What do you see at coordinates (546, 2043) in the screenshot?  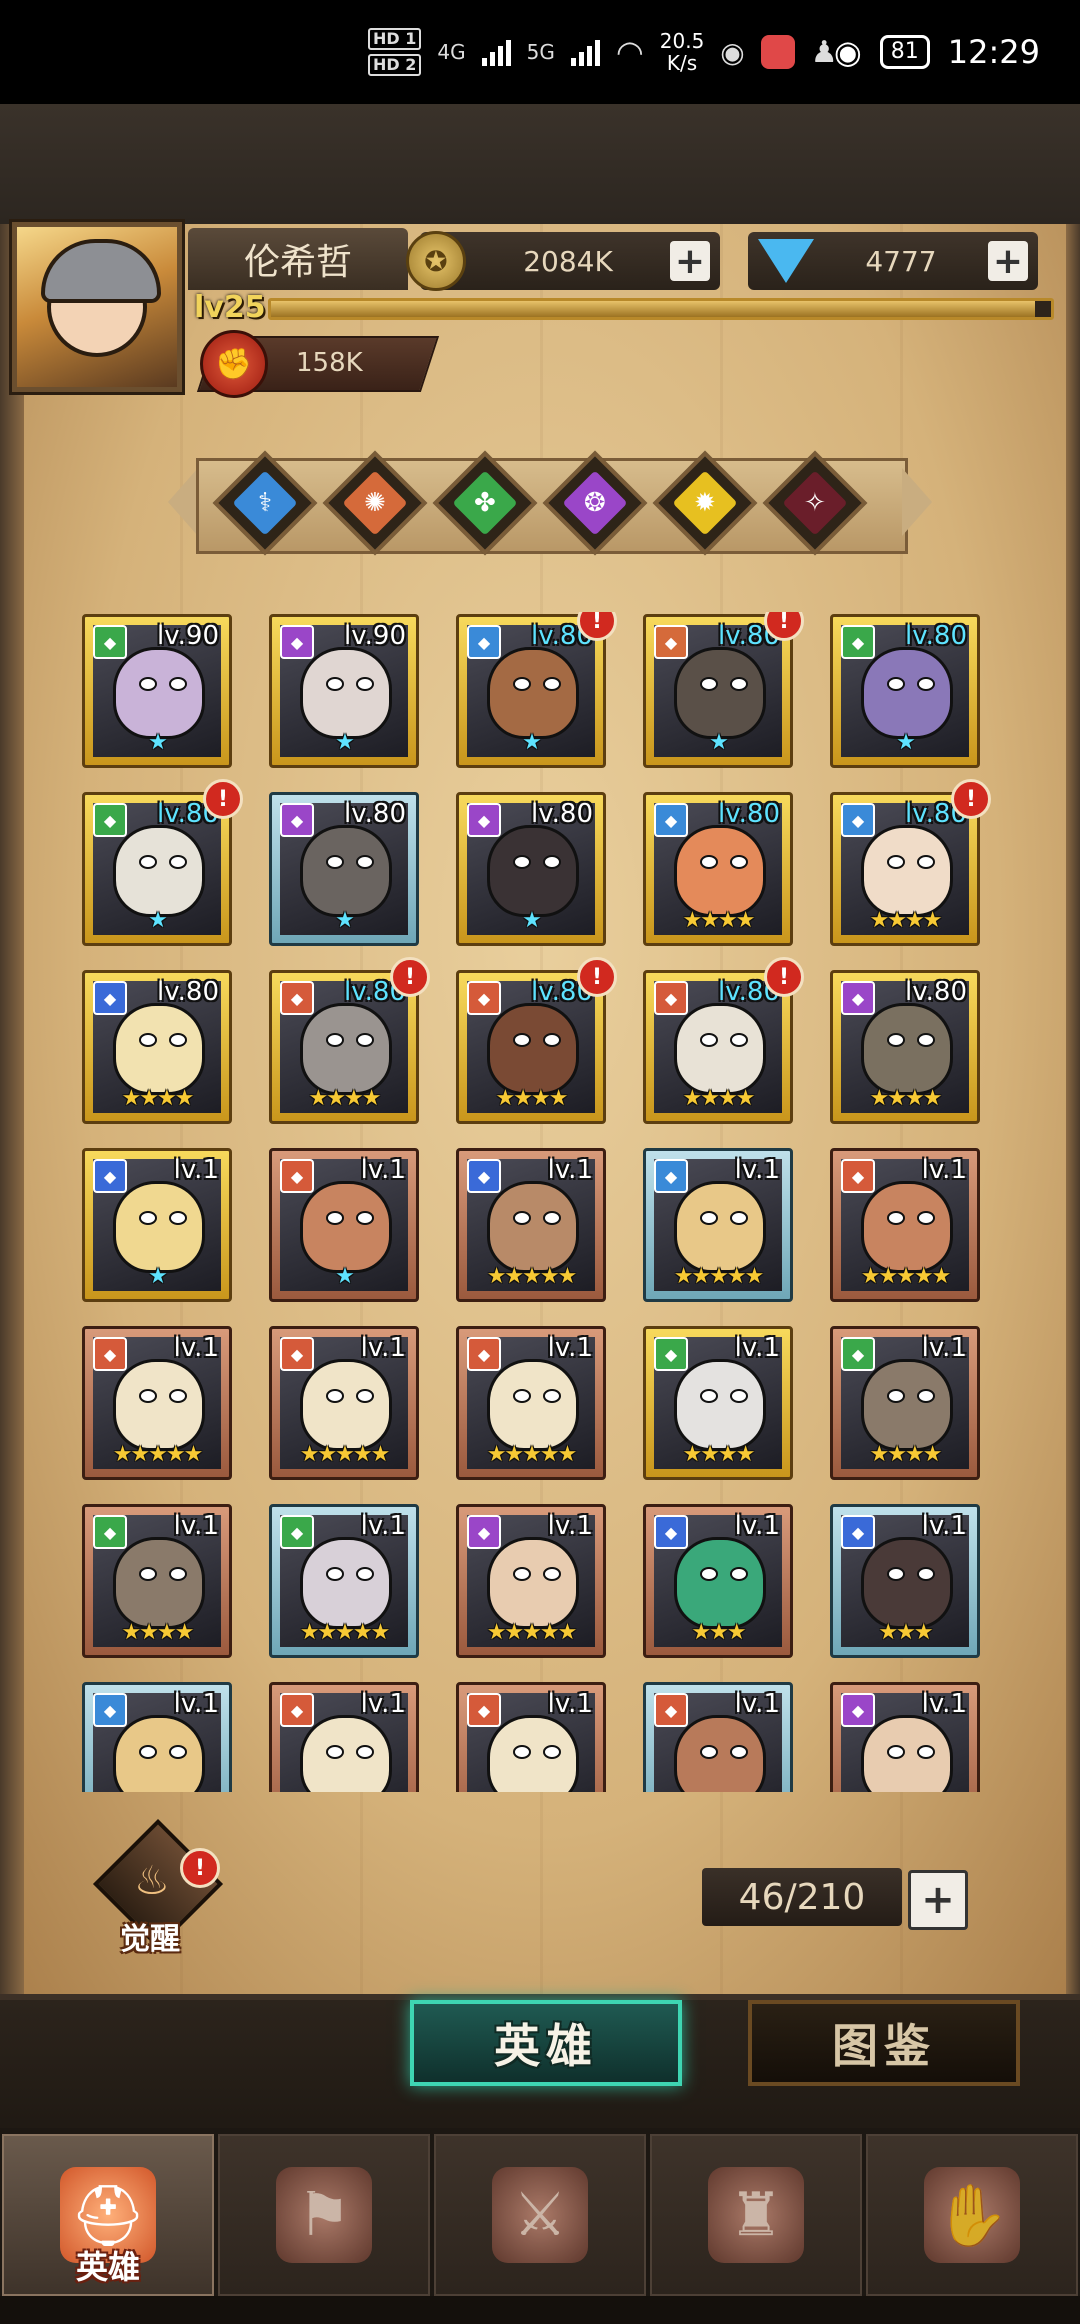 I see `tab-heroes: 英雄` at bounding box center [546, 2043].